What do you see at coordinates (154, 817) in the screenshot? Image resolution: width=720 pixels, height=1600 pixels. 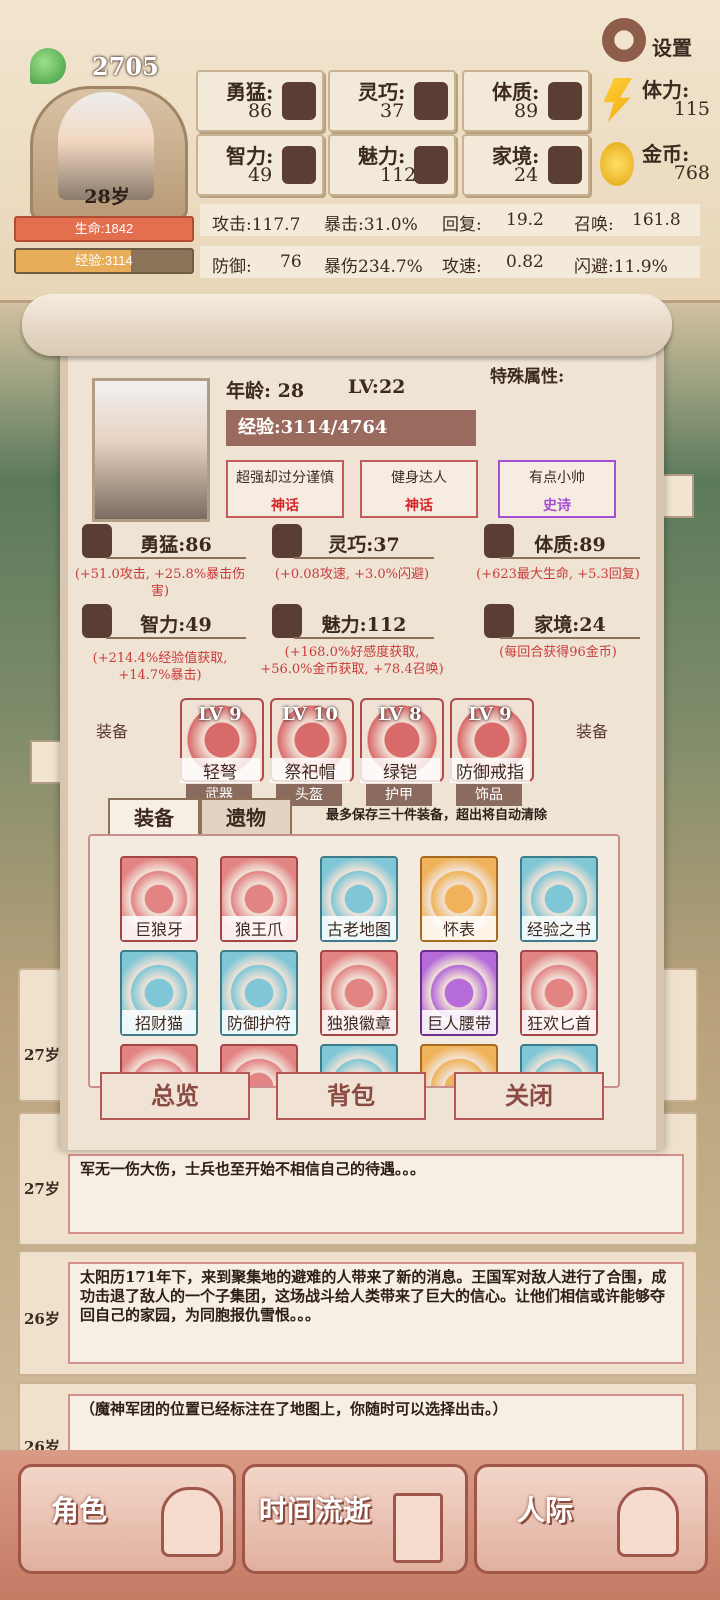 I see `tab-equipment: 装备` at bounding box center [154, 817].